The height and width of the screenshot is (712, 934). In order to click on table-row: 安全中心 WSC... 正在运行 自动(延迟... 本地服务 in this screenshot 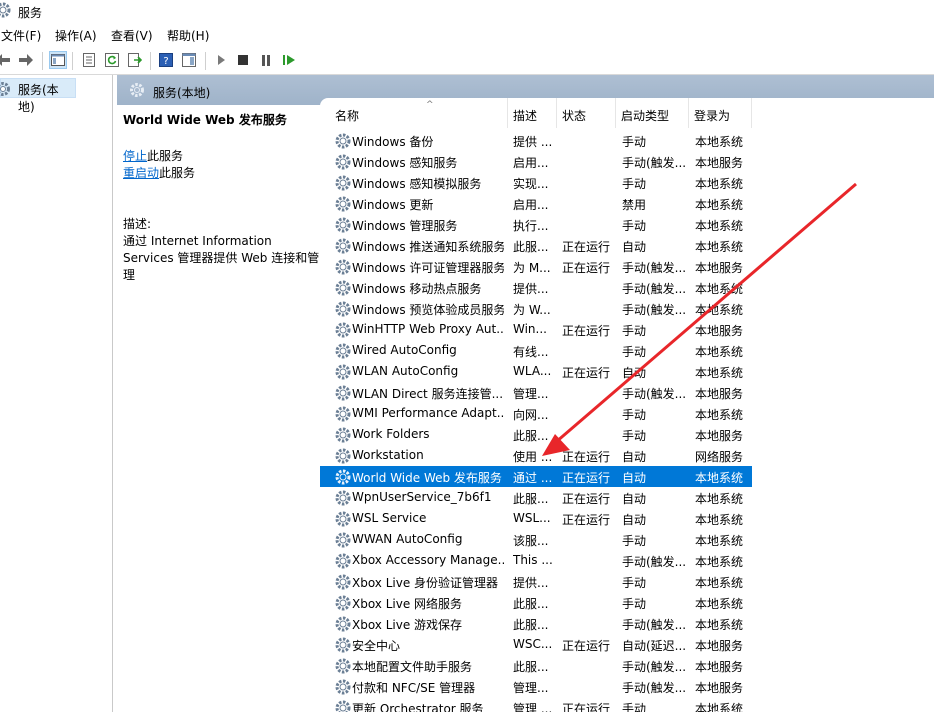, I will do `click(536, 644)`.